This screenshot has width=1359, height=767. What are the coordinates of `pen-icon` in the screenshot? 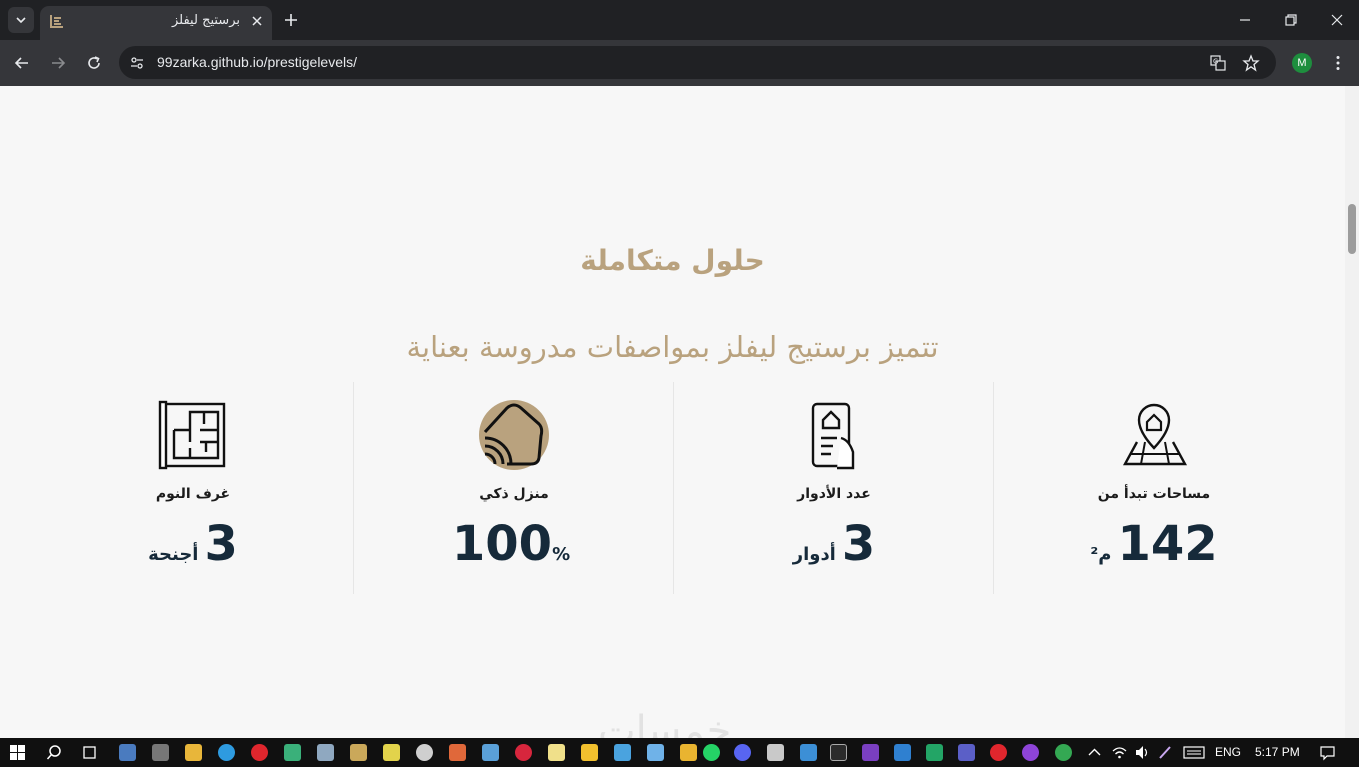 It's located at (1165, 752).